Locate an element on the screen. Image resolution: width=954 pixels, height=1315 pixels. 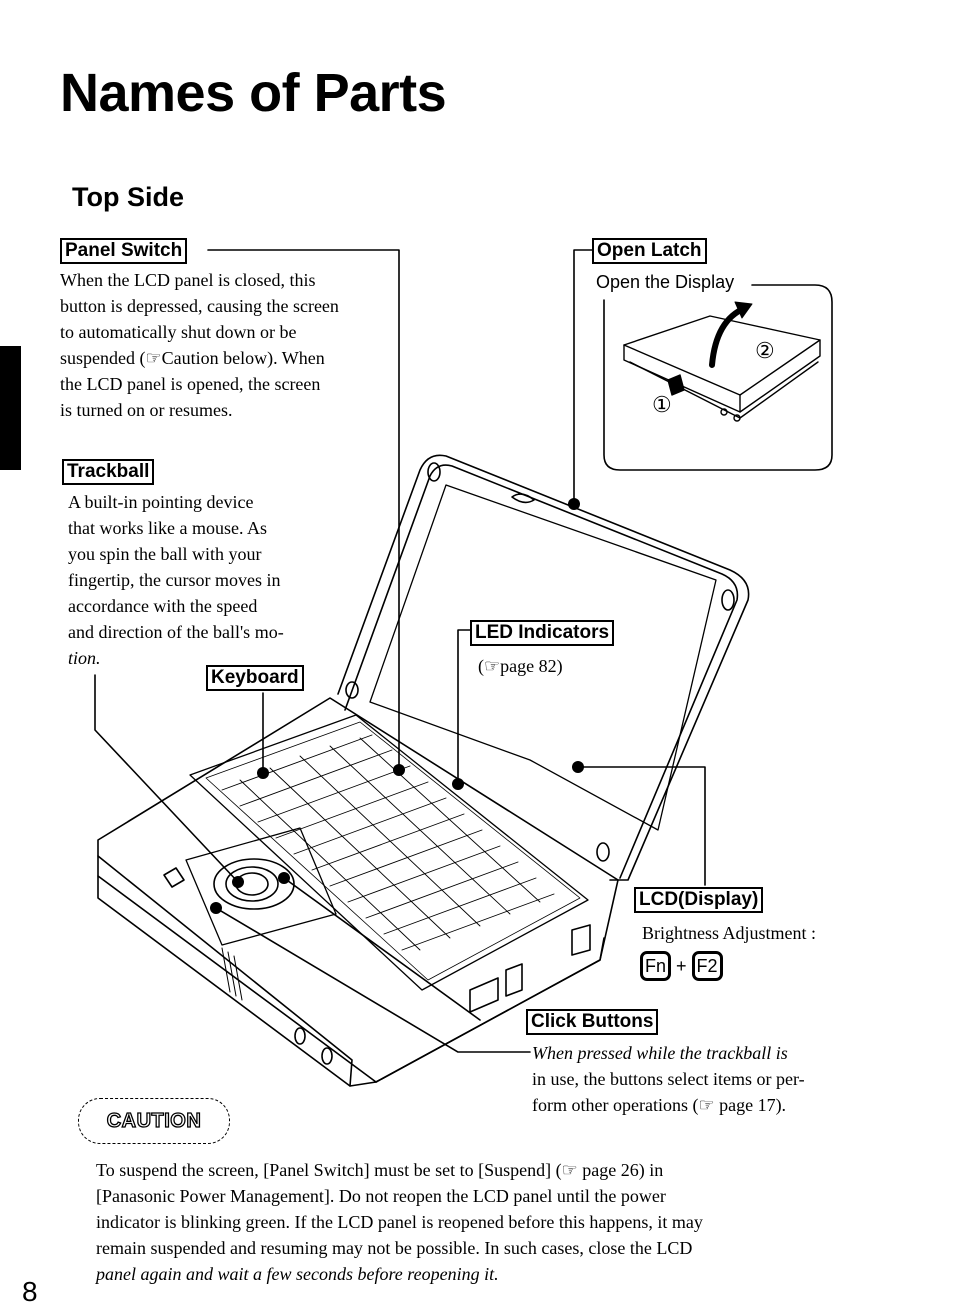
open-display-caption: Open the Display is located at coordinates (665, 282).